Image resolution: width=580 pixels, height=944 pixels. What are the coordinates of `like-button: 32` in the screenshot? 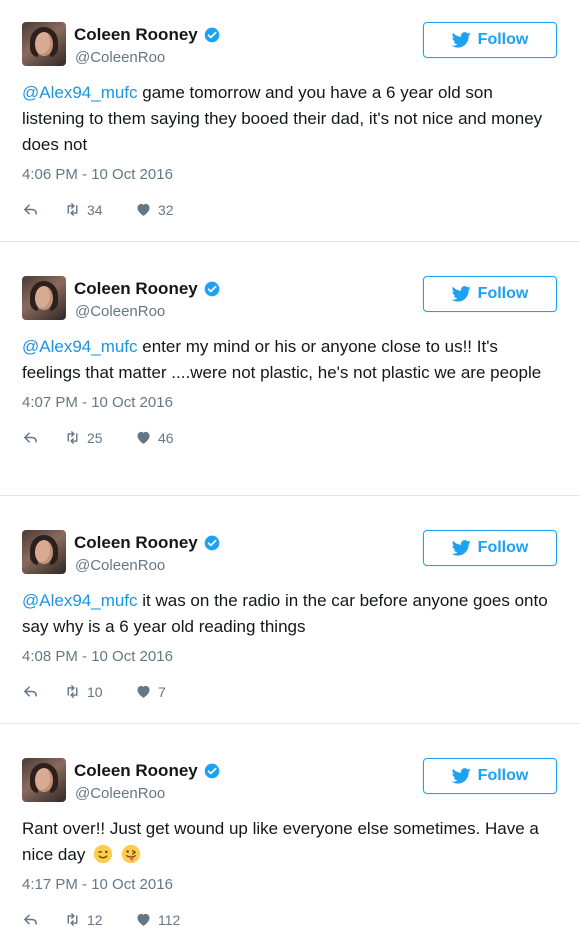 It's located at (154, 209).